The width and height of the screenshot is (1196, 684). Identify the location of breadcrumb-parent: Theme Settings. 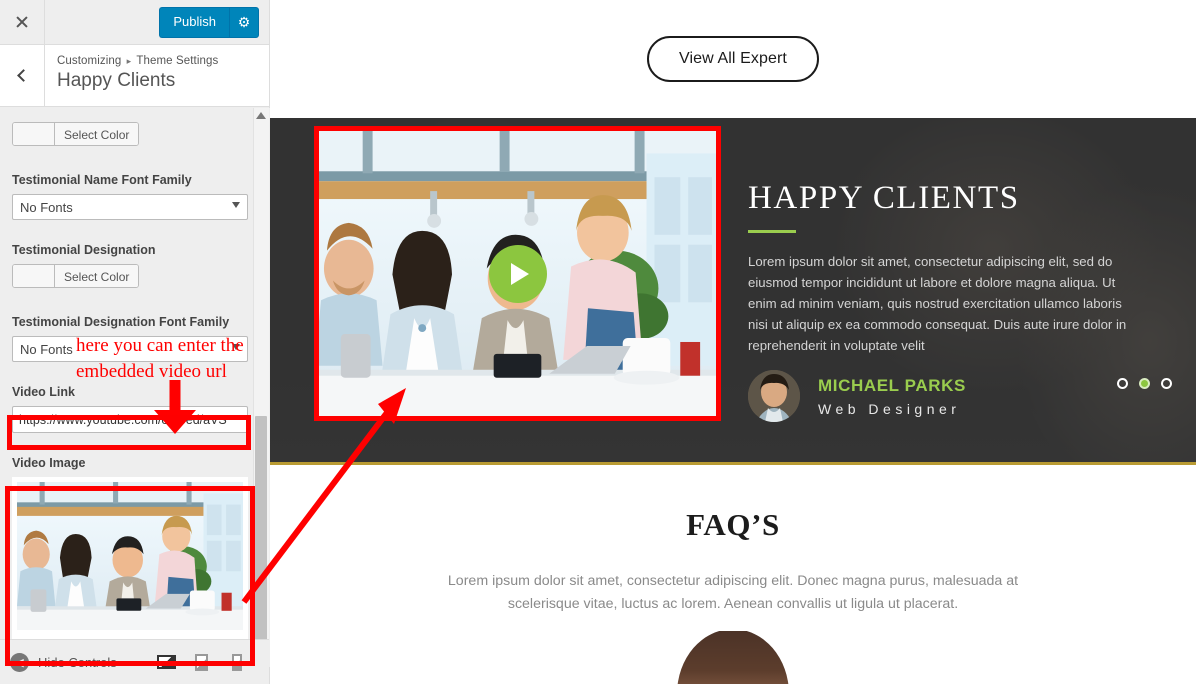
(177, 61).